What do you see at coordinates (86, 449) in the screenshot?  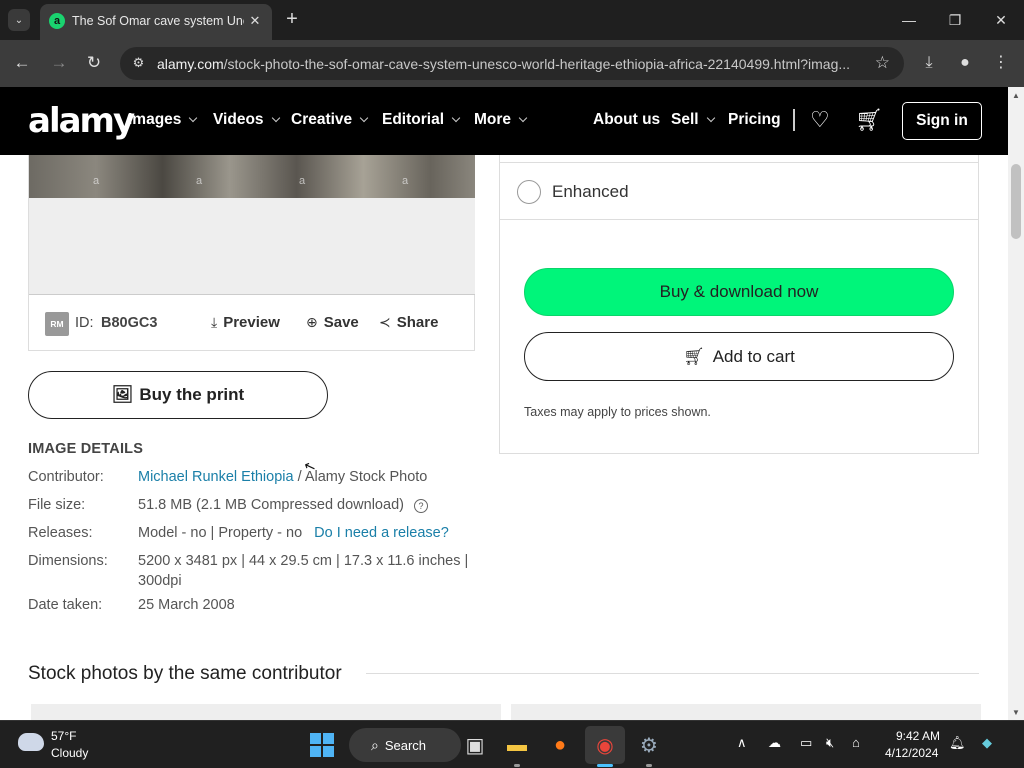 I see `image-details-heading: IMAGE DETAILS` at bounding box center [86, 449].